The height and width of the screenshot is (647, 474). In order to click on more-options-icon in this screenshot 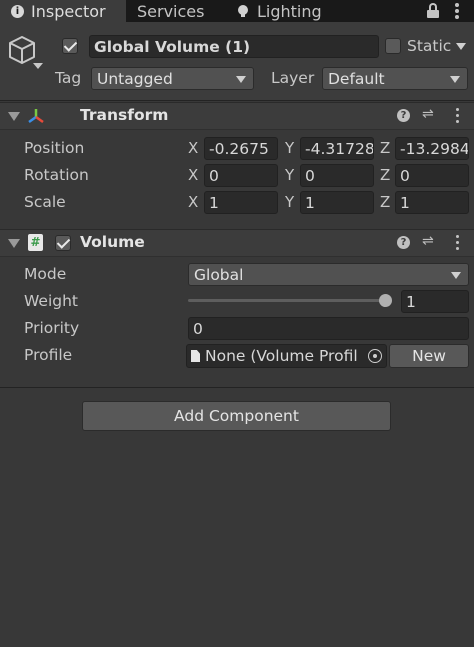, I will do `click(457, 11)`.